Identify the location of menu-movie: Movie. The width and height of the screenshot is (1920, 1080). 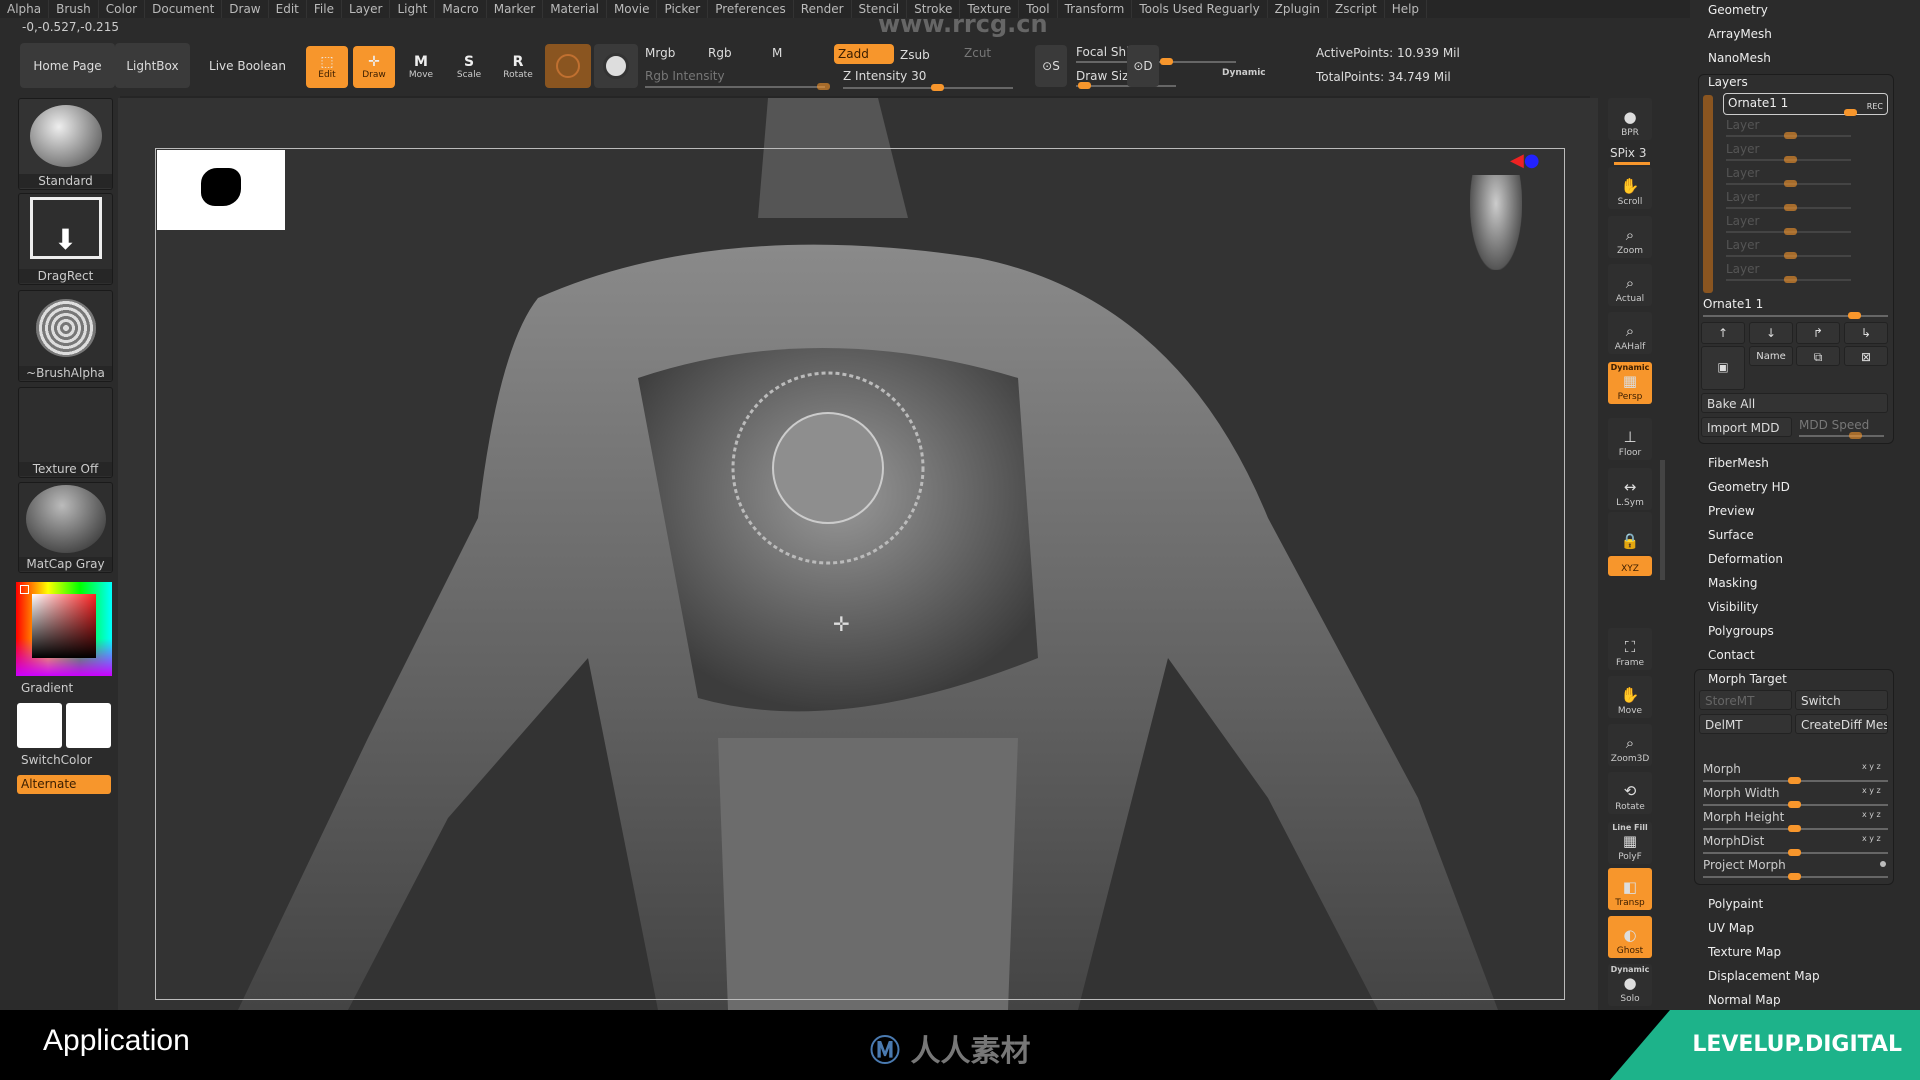
(632, 9).